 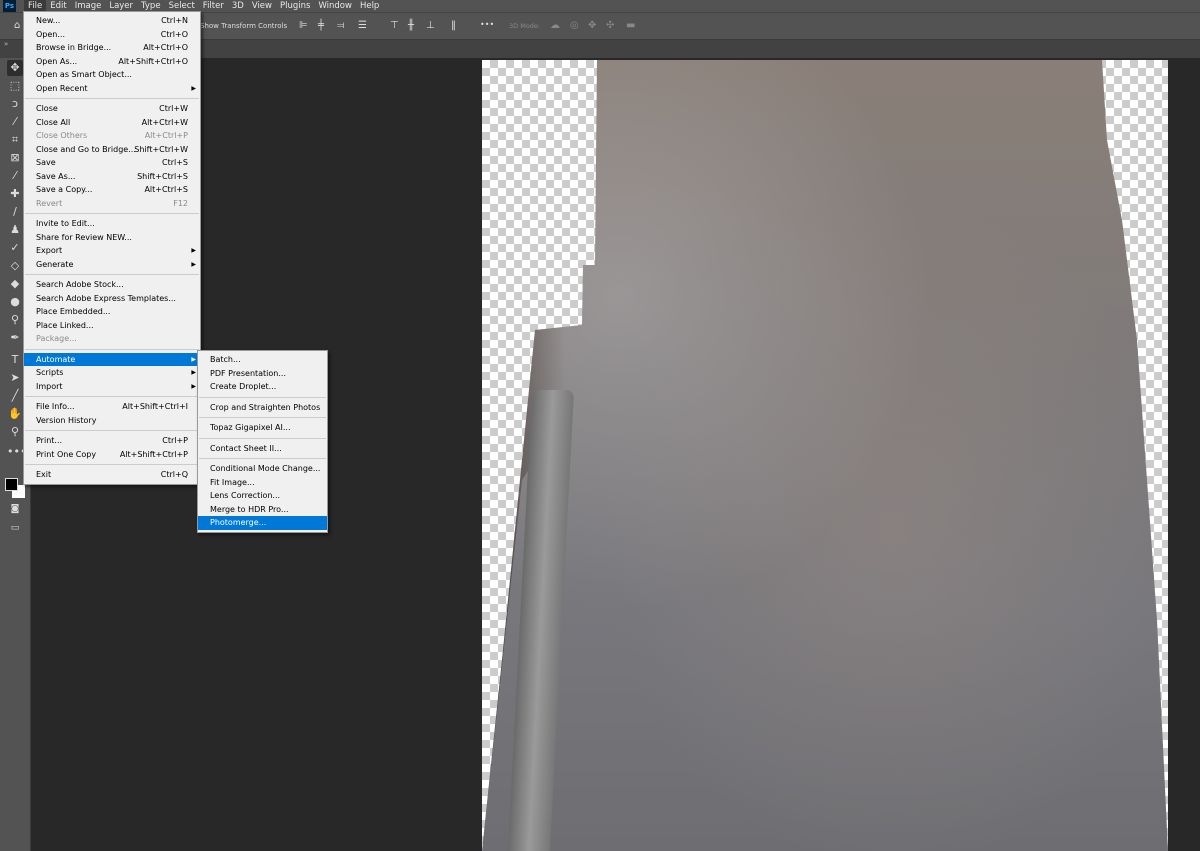 I want to click on distribute-icon: ☰, so click(x=362, y=25).